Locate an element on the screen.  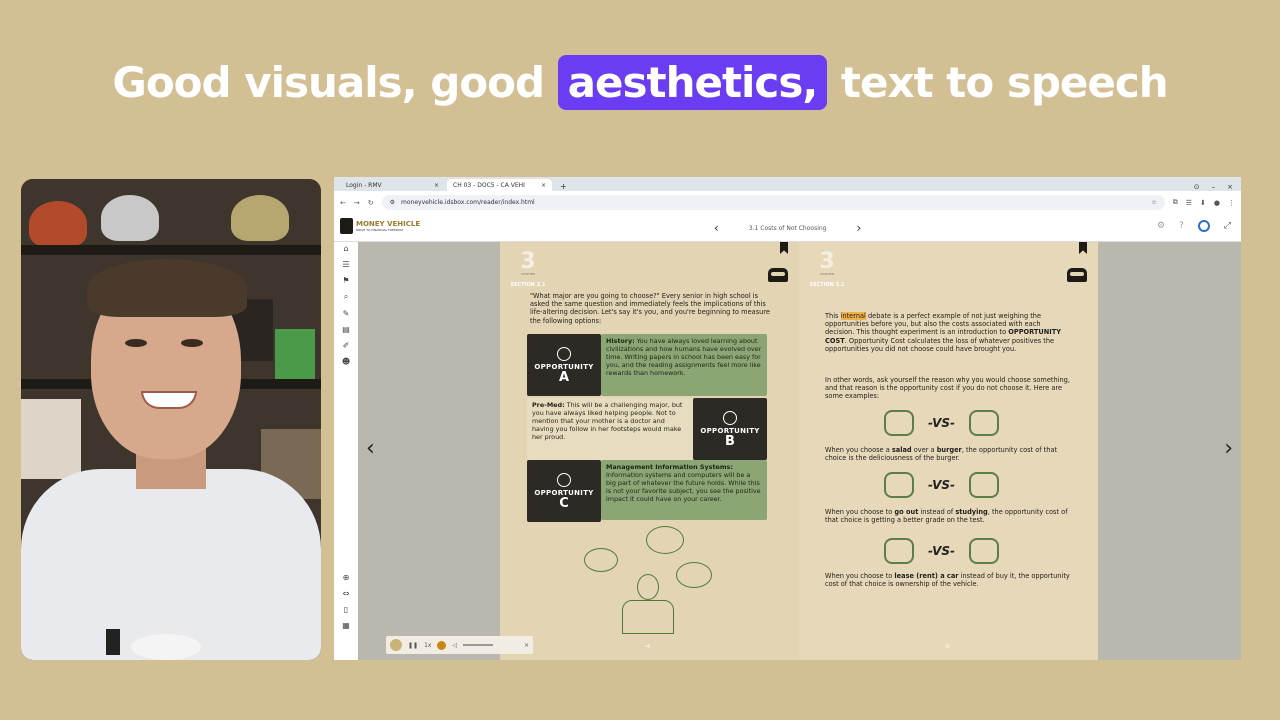
voice-icon is located at coordinates (442, 645).